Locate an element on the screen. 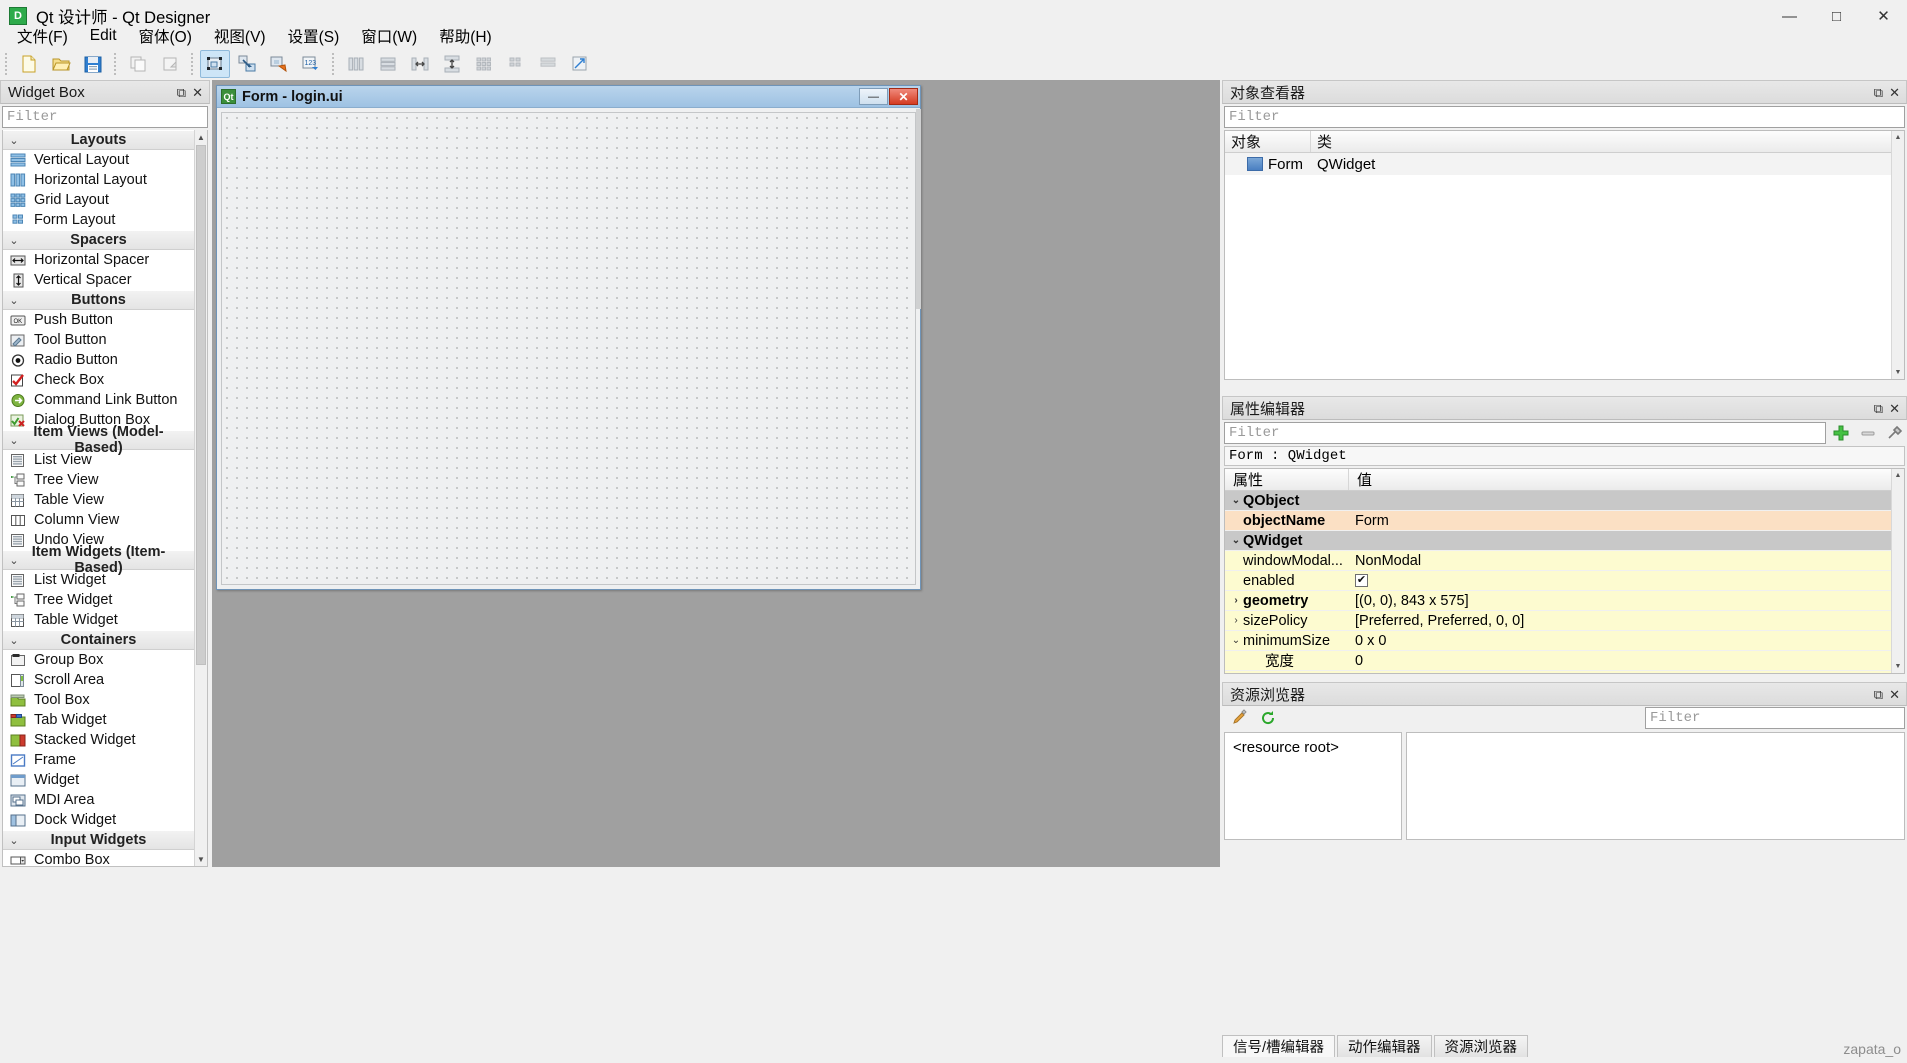 This screenshot has height=1063, width=1907. open-file-icon is located at coordinates (61, 64).